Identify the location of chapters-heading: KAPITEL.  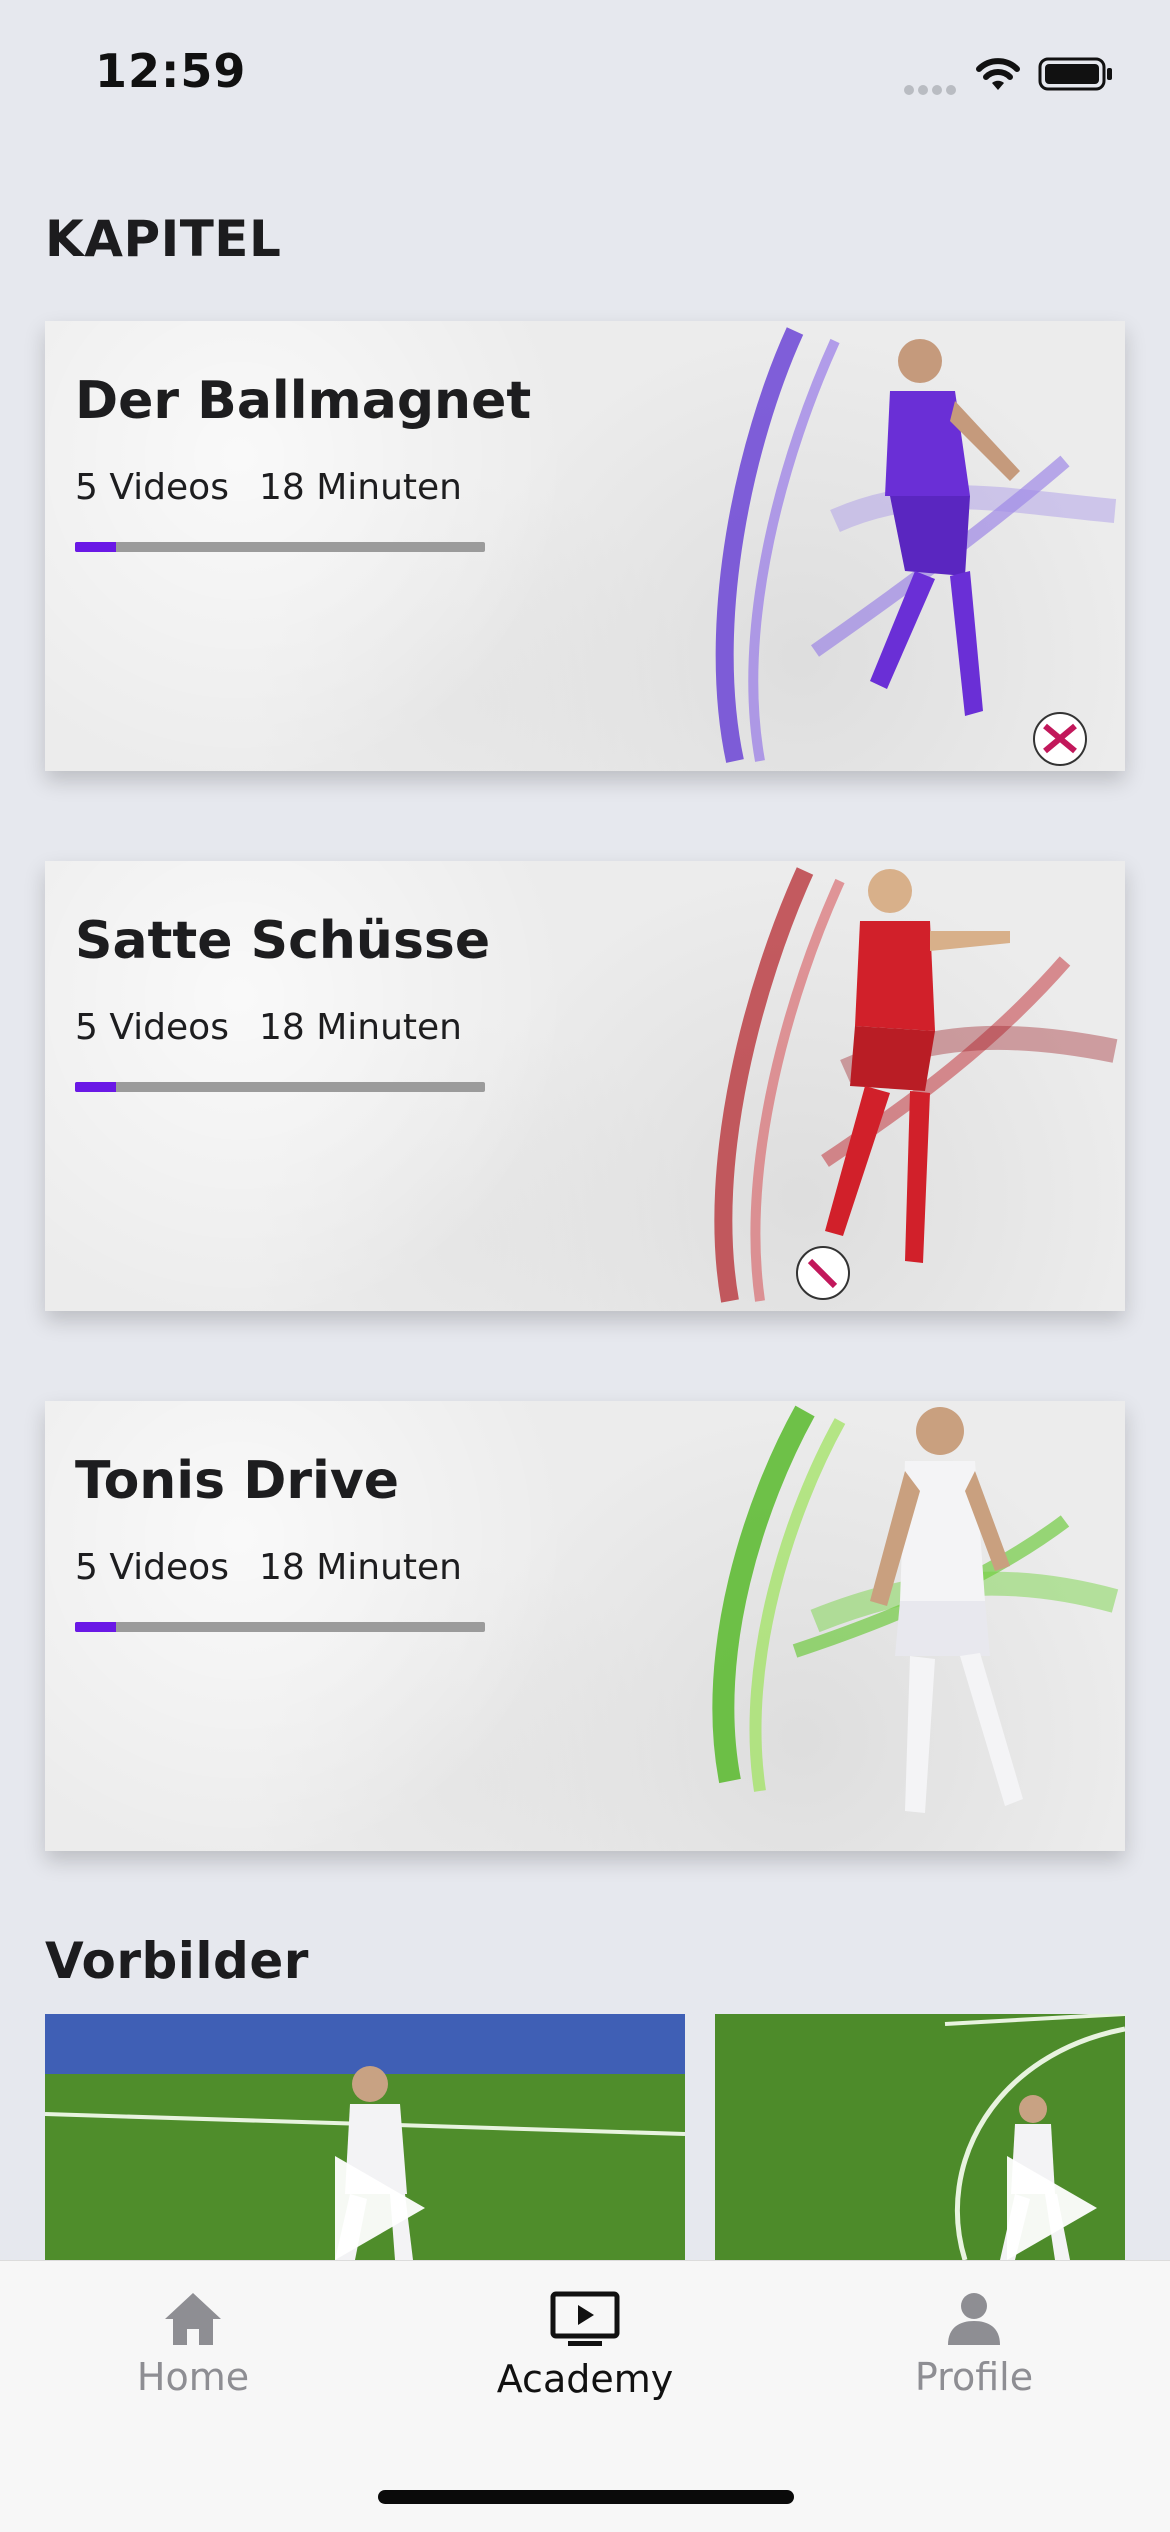
(163, 239).